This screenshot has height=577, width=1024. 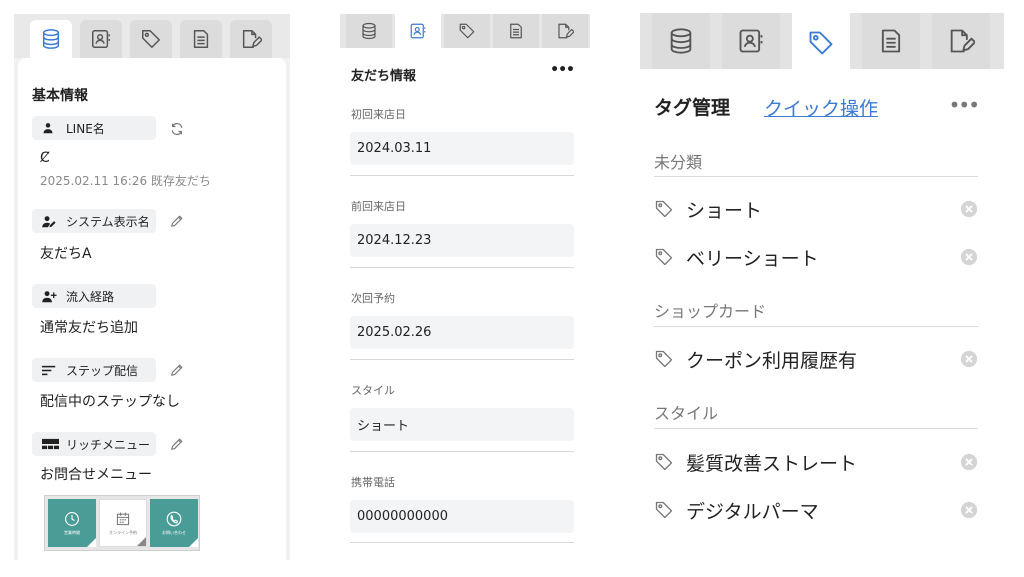 What do you see at coordinates (686, 413) in the screenshot?
I see `category-style: スタイル` at bounding box center [686, 413].